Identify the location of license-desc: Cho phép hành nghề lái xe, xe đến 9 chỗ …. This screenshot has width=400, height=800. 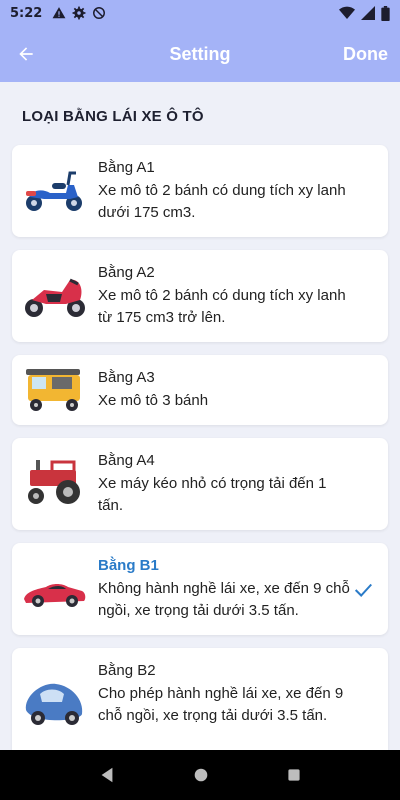
(221, 704).